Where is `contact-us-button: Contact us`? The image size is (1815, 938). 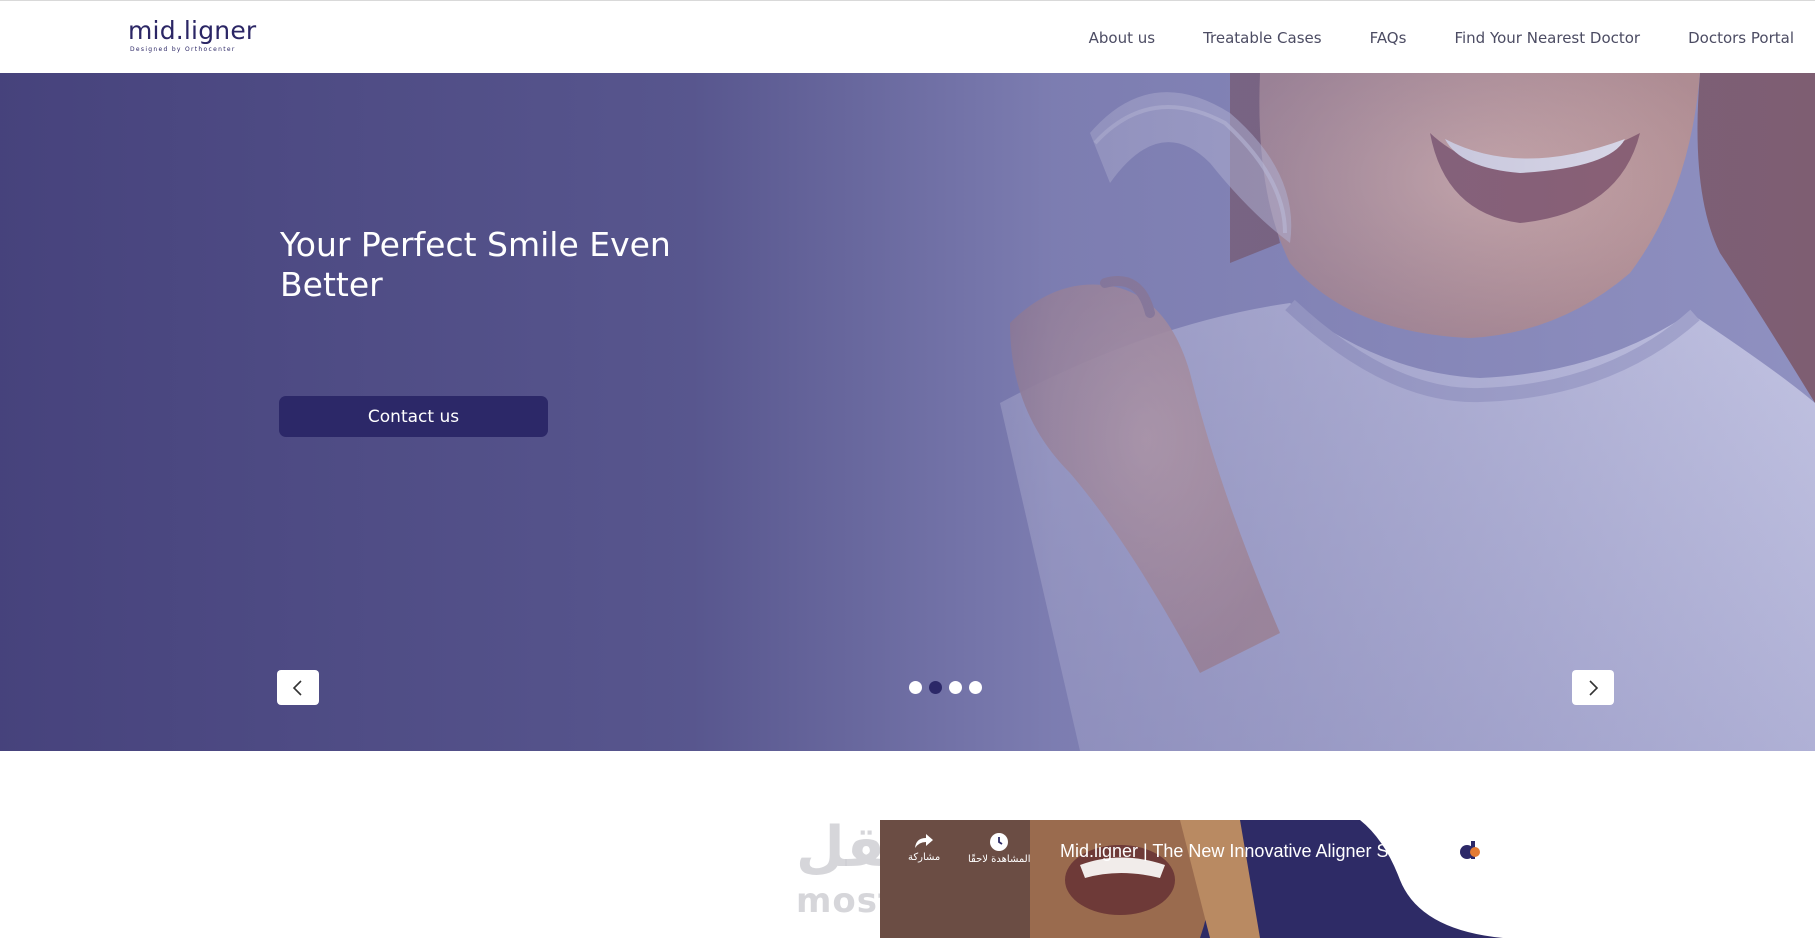
contact-us-button: Contact us is located at coordinates (413, 416).